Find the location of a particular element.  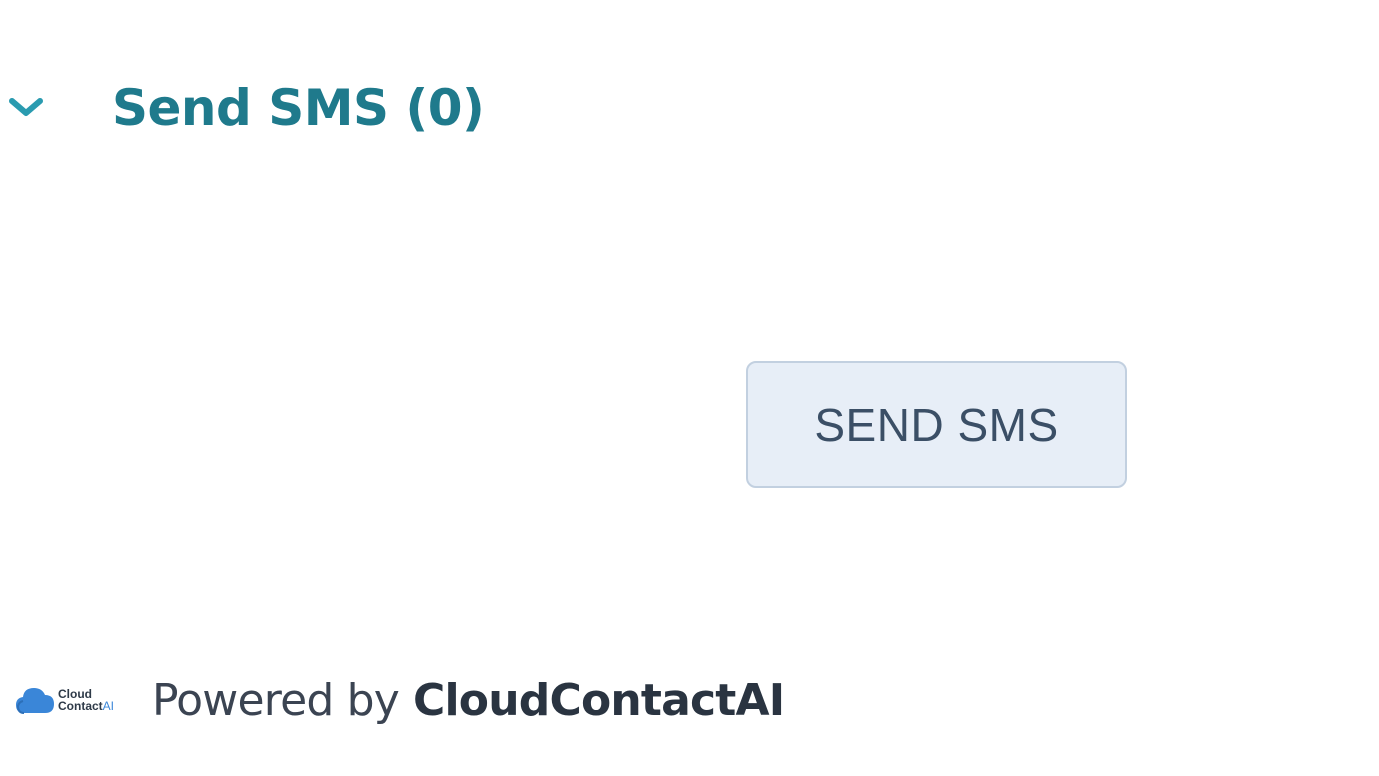

cloud-icon is located at coordinates (35, 701).